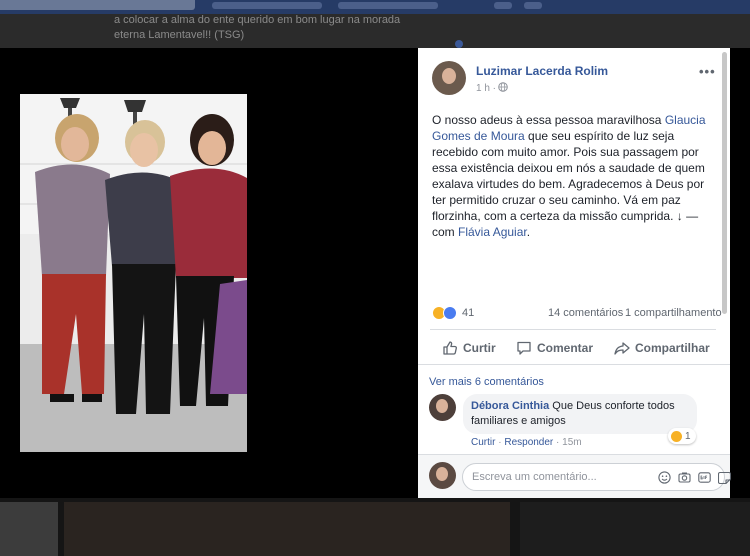 The width and height of the screenshot is (750, 556). What do you see at coordinates (503, 87) in the screenshot?
I see `globe-icon` at bounding box center [503, 87].